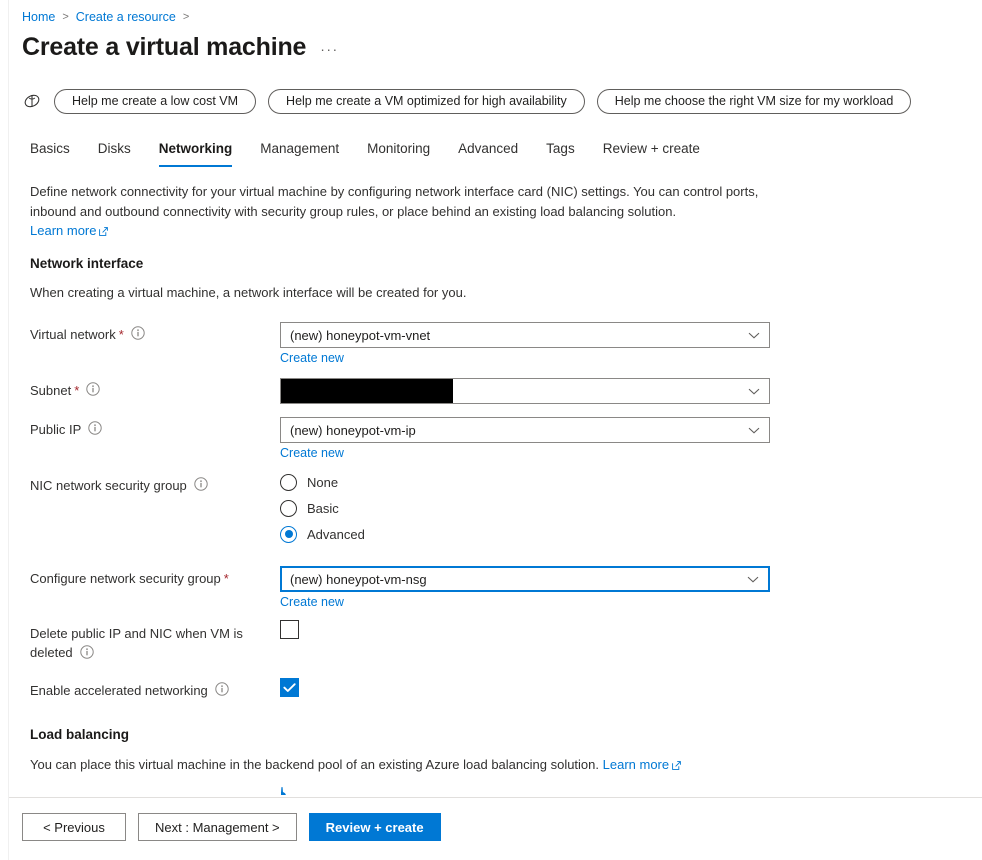  What do you see at coordinates (651, 153) in the screenshot?
I see `tab-review-create: Review + create` at bounding box center [651, 153].